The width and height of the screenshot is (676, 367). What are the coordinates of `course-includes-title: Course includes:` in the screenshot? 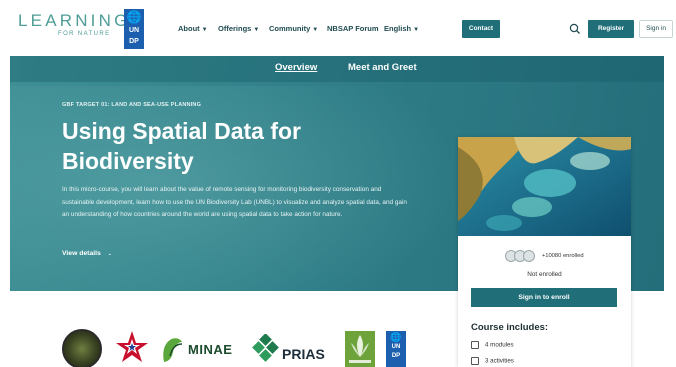 It's located at (510, 327).